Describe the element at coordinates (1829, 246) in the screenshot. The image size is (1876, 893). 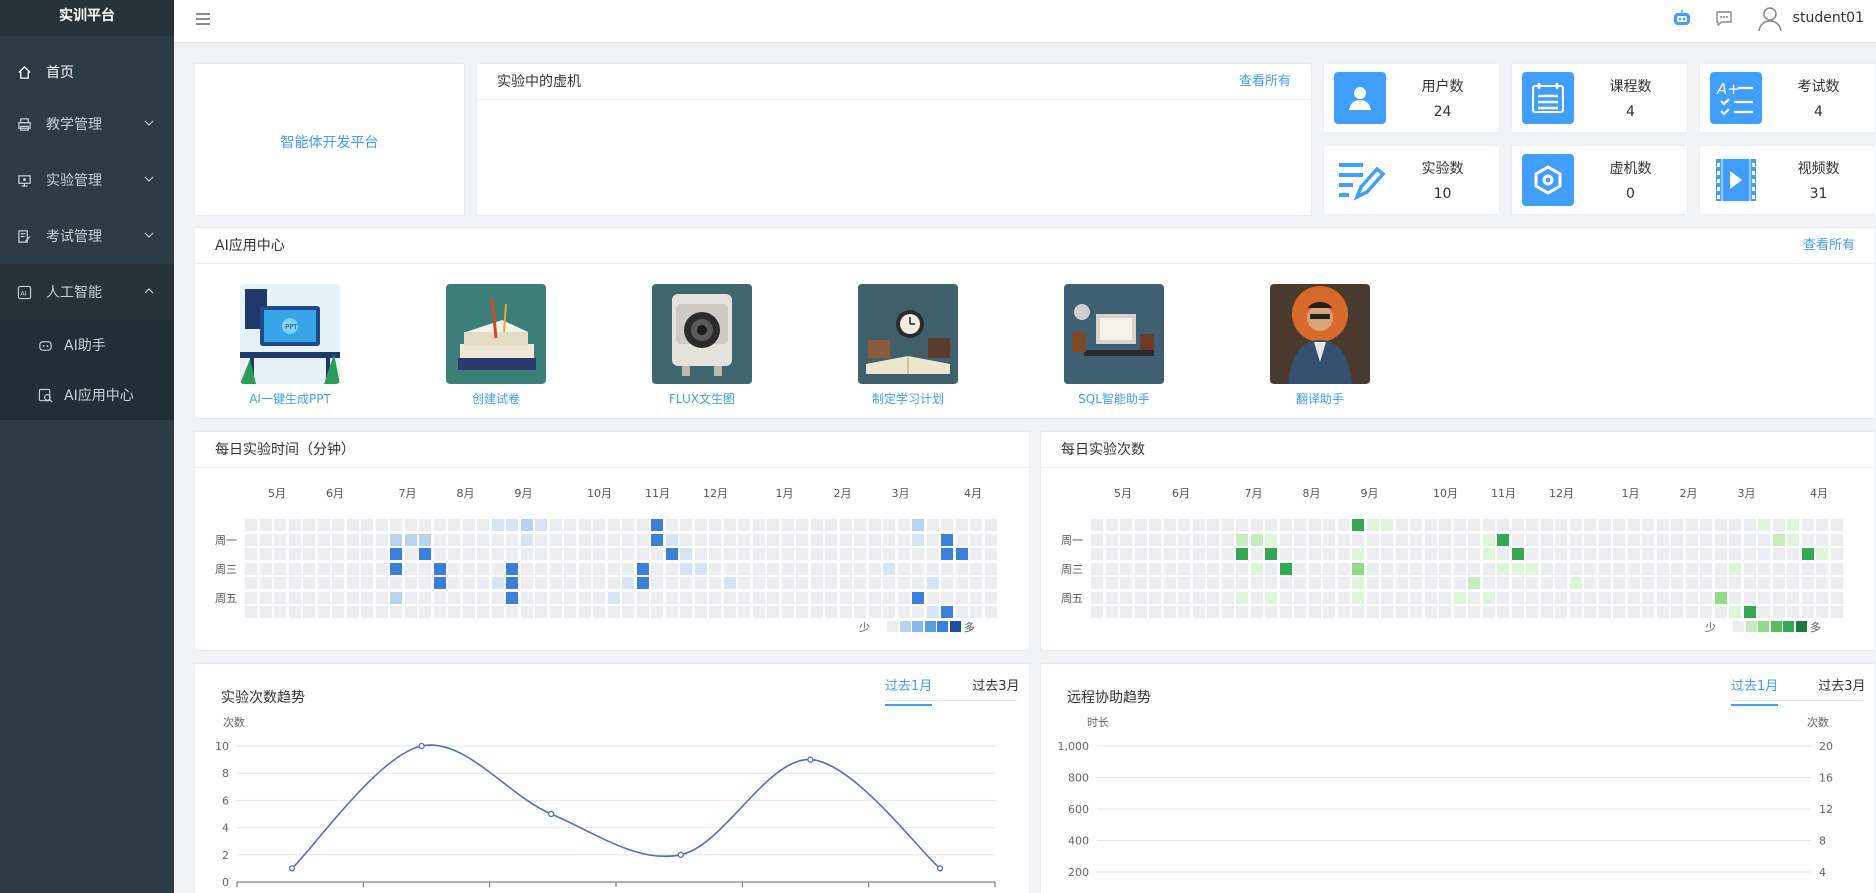
I see `ai-view-all-link: 查看所有` at that location.